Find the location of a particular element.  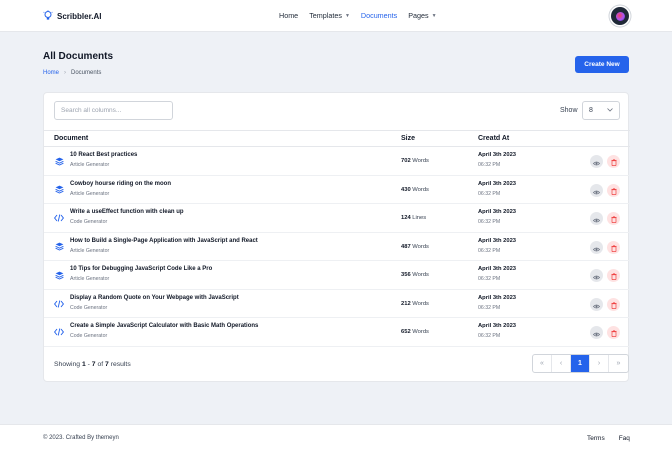

footer-link-faq: Faq is located at coordinates (624, 438).